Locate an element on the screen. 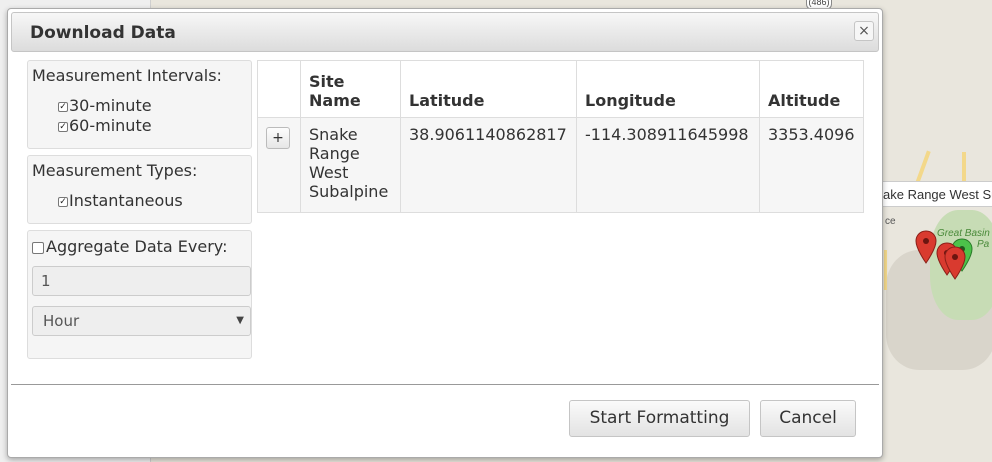  aggregate-label: Aggregate Data Every: is located at coordinates (137, 246).